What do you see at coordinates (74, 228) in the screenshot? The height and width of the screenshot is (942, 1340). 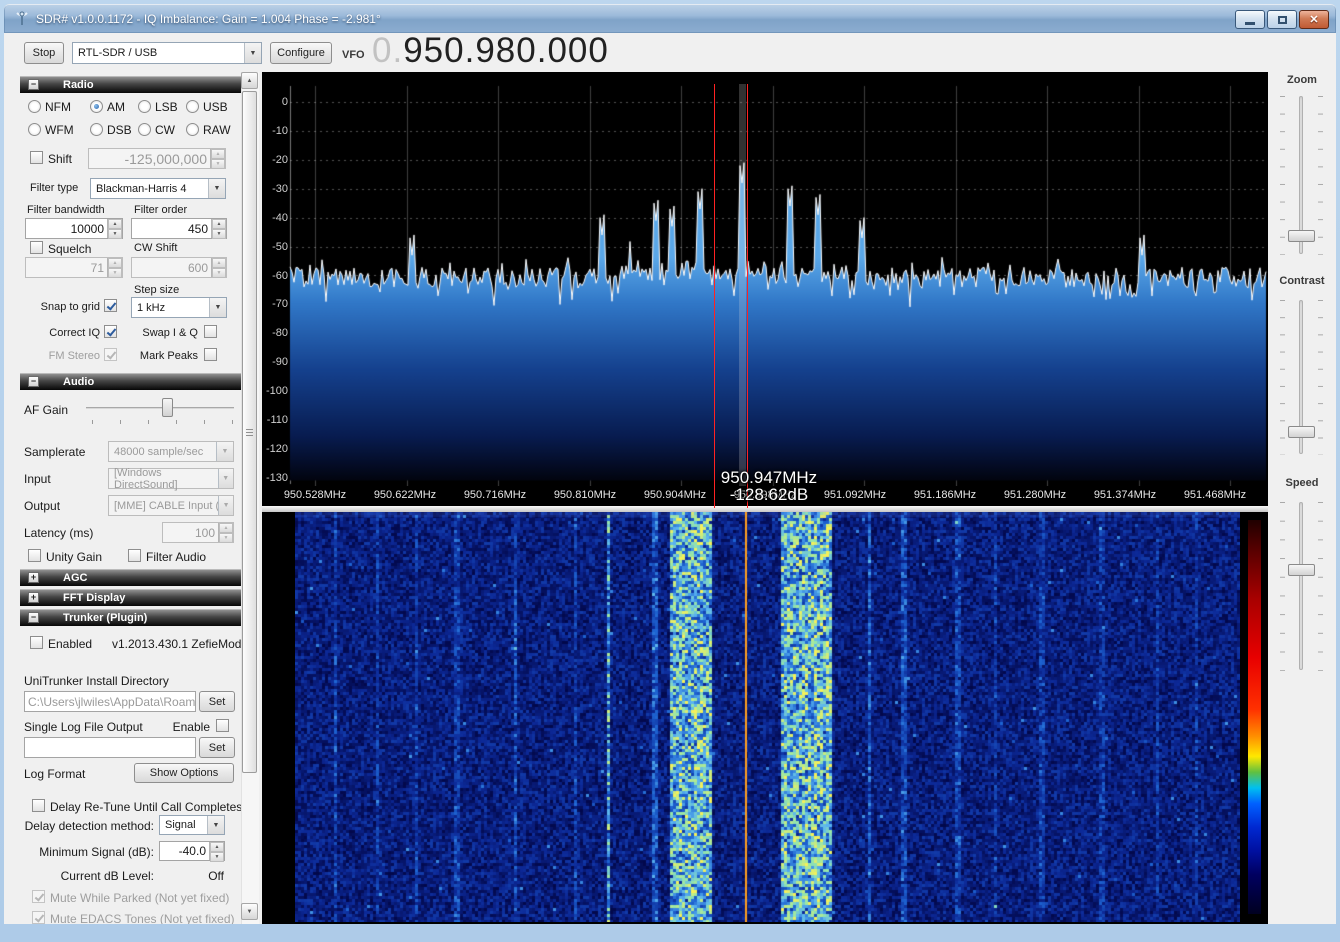 I see `filter-bandwidth-field: 10000 ▲ ▼` at bounding box center [74, 228].